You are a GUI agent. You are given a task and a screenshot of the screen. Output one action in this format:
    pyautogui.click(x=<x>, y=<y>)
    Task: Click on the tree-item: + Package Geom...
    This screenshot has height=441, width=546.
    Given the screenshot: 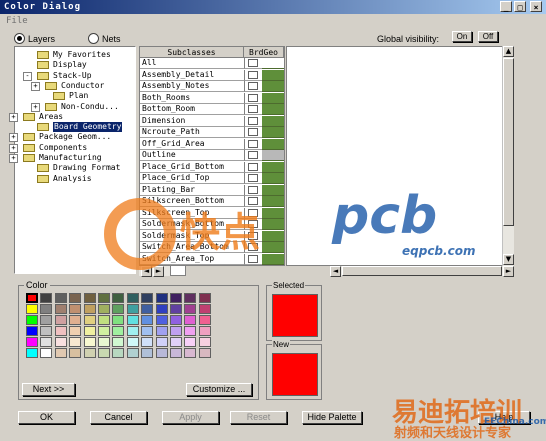 What is the action you would take?
    pyautogui.click(x=71, y=137)
    